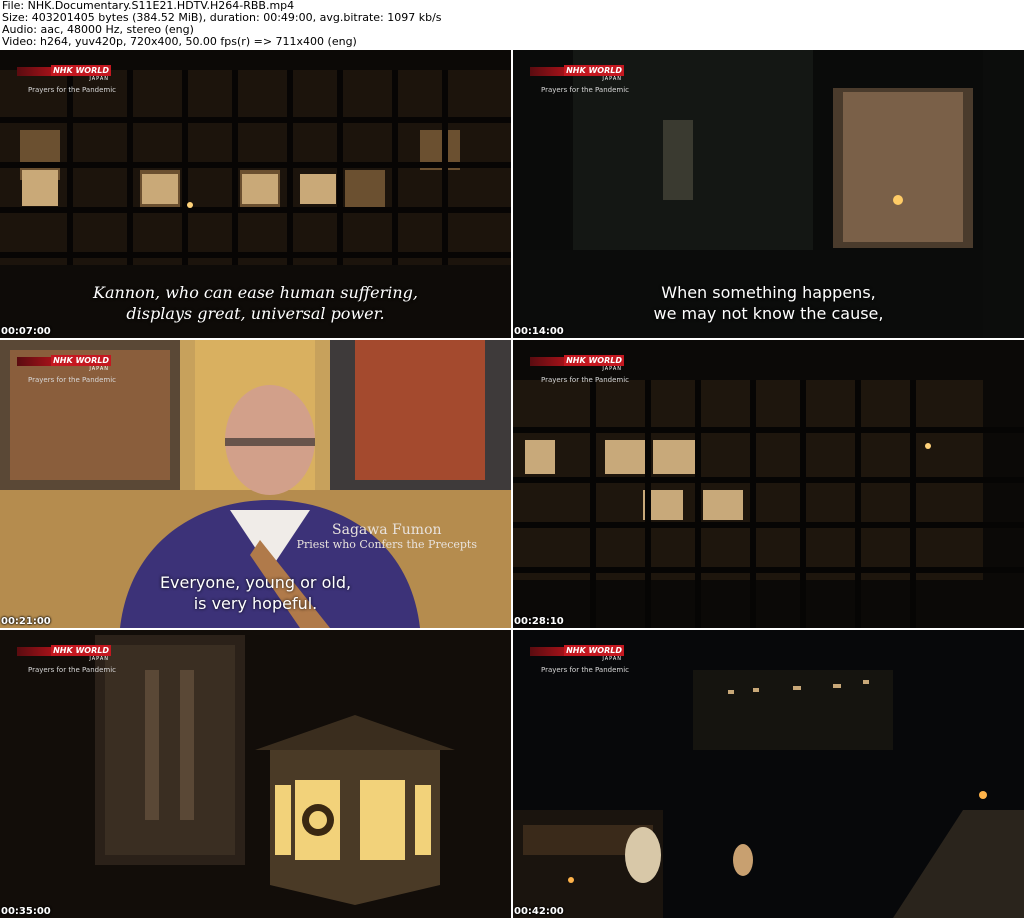 The width and height of the screenshot is (1024, 918). Describe the element at coordinates (255, 603) in the screenshot. I see `subtitle-line-2: is very hopeful.` at that location.